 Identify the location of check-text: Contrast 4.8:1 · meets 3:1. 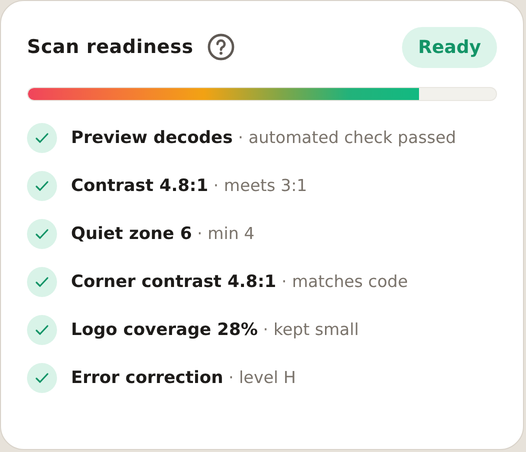
(189, 186).